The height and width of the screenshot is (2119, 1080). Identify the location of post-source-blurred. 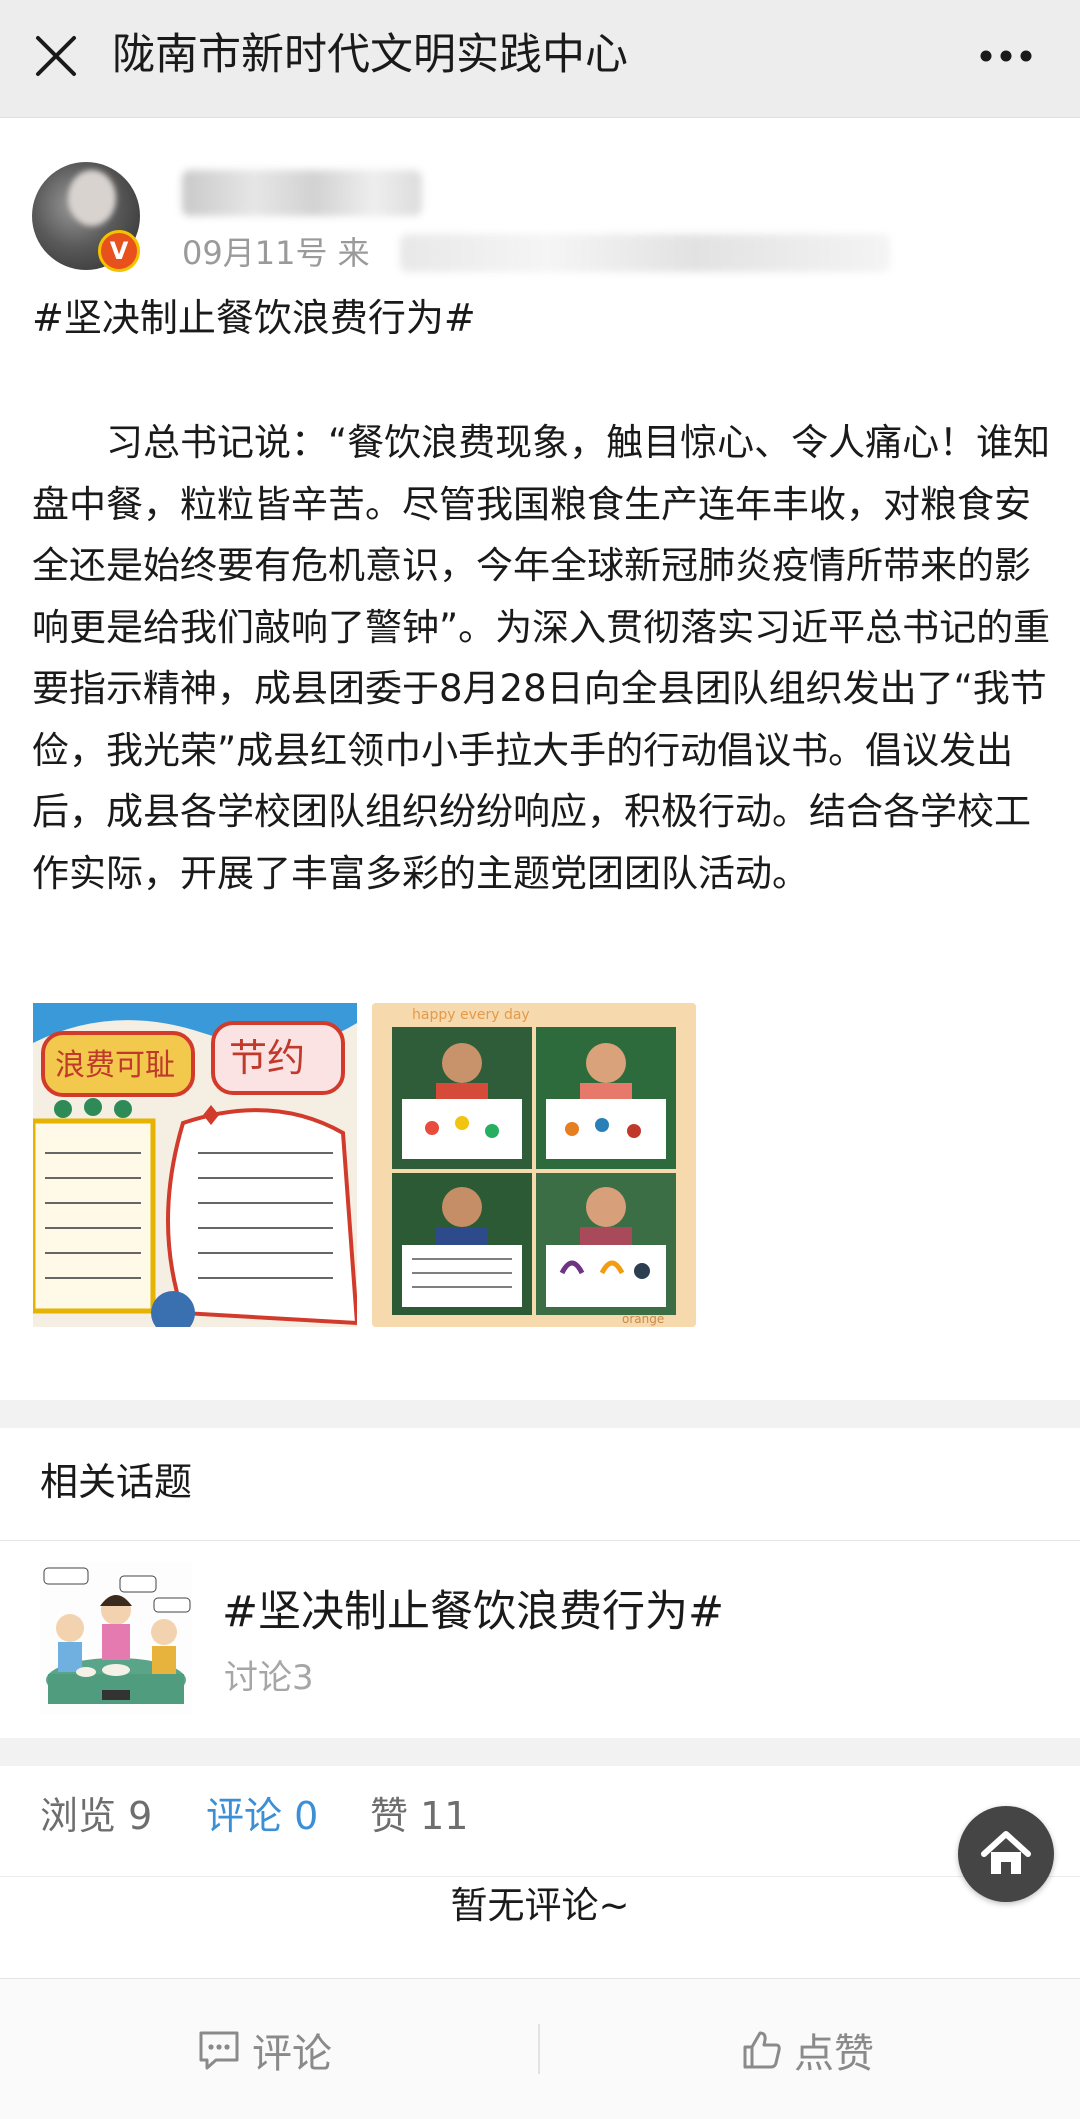
(645, 253).